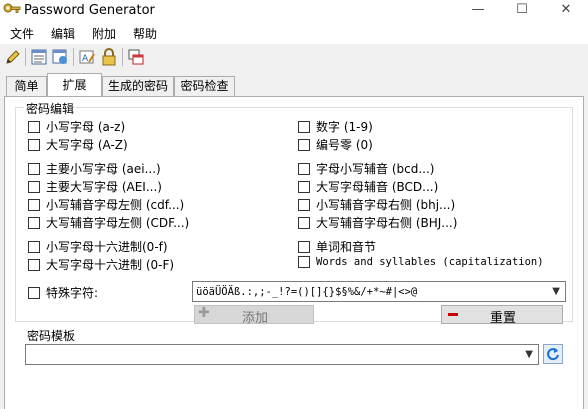  I want to click on close-button: ✕, so click(566, 11).